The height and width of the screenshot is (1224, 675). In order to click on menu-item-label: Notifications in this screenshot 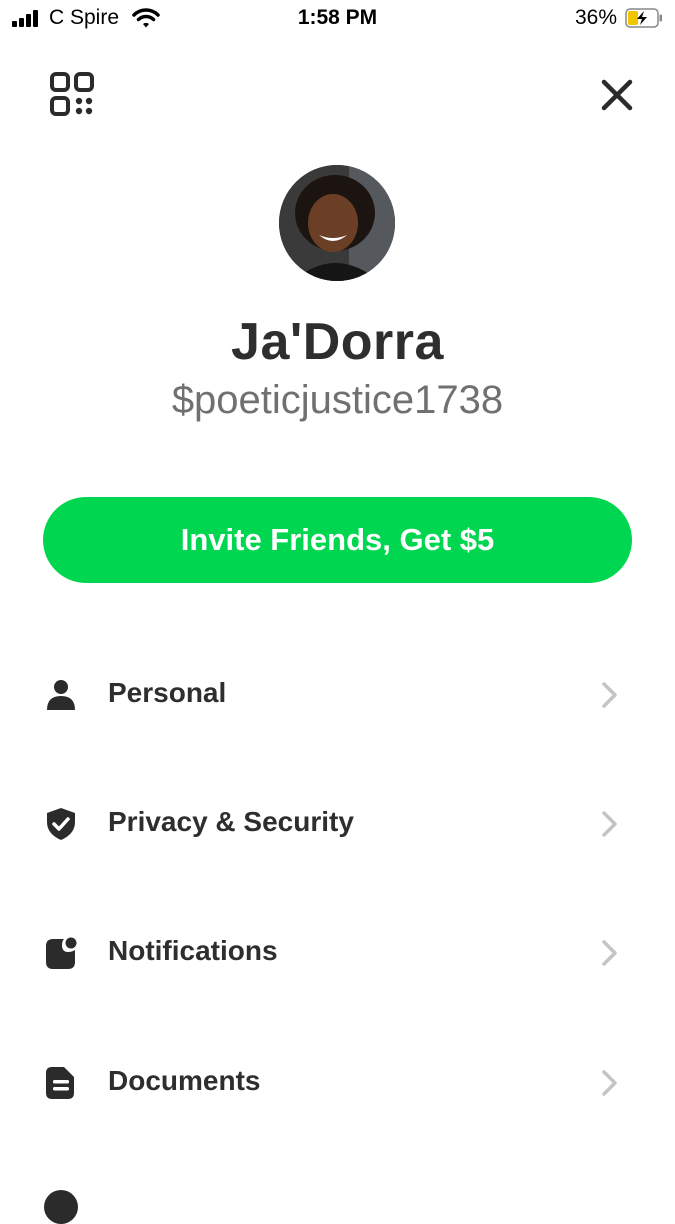, I will do `click(193, 950)`.